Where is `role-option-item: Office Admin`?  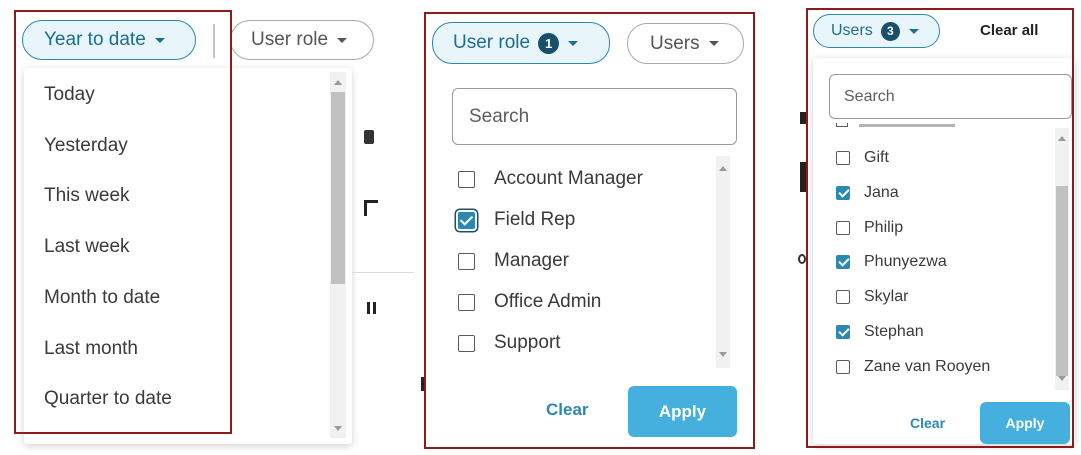
role-option-item: Office Admin is located at coordinates (529, 302).